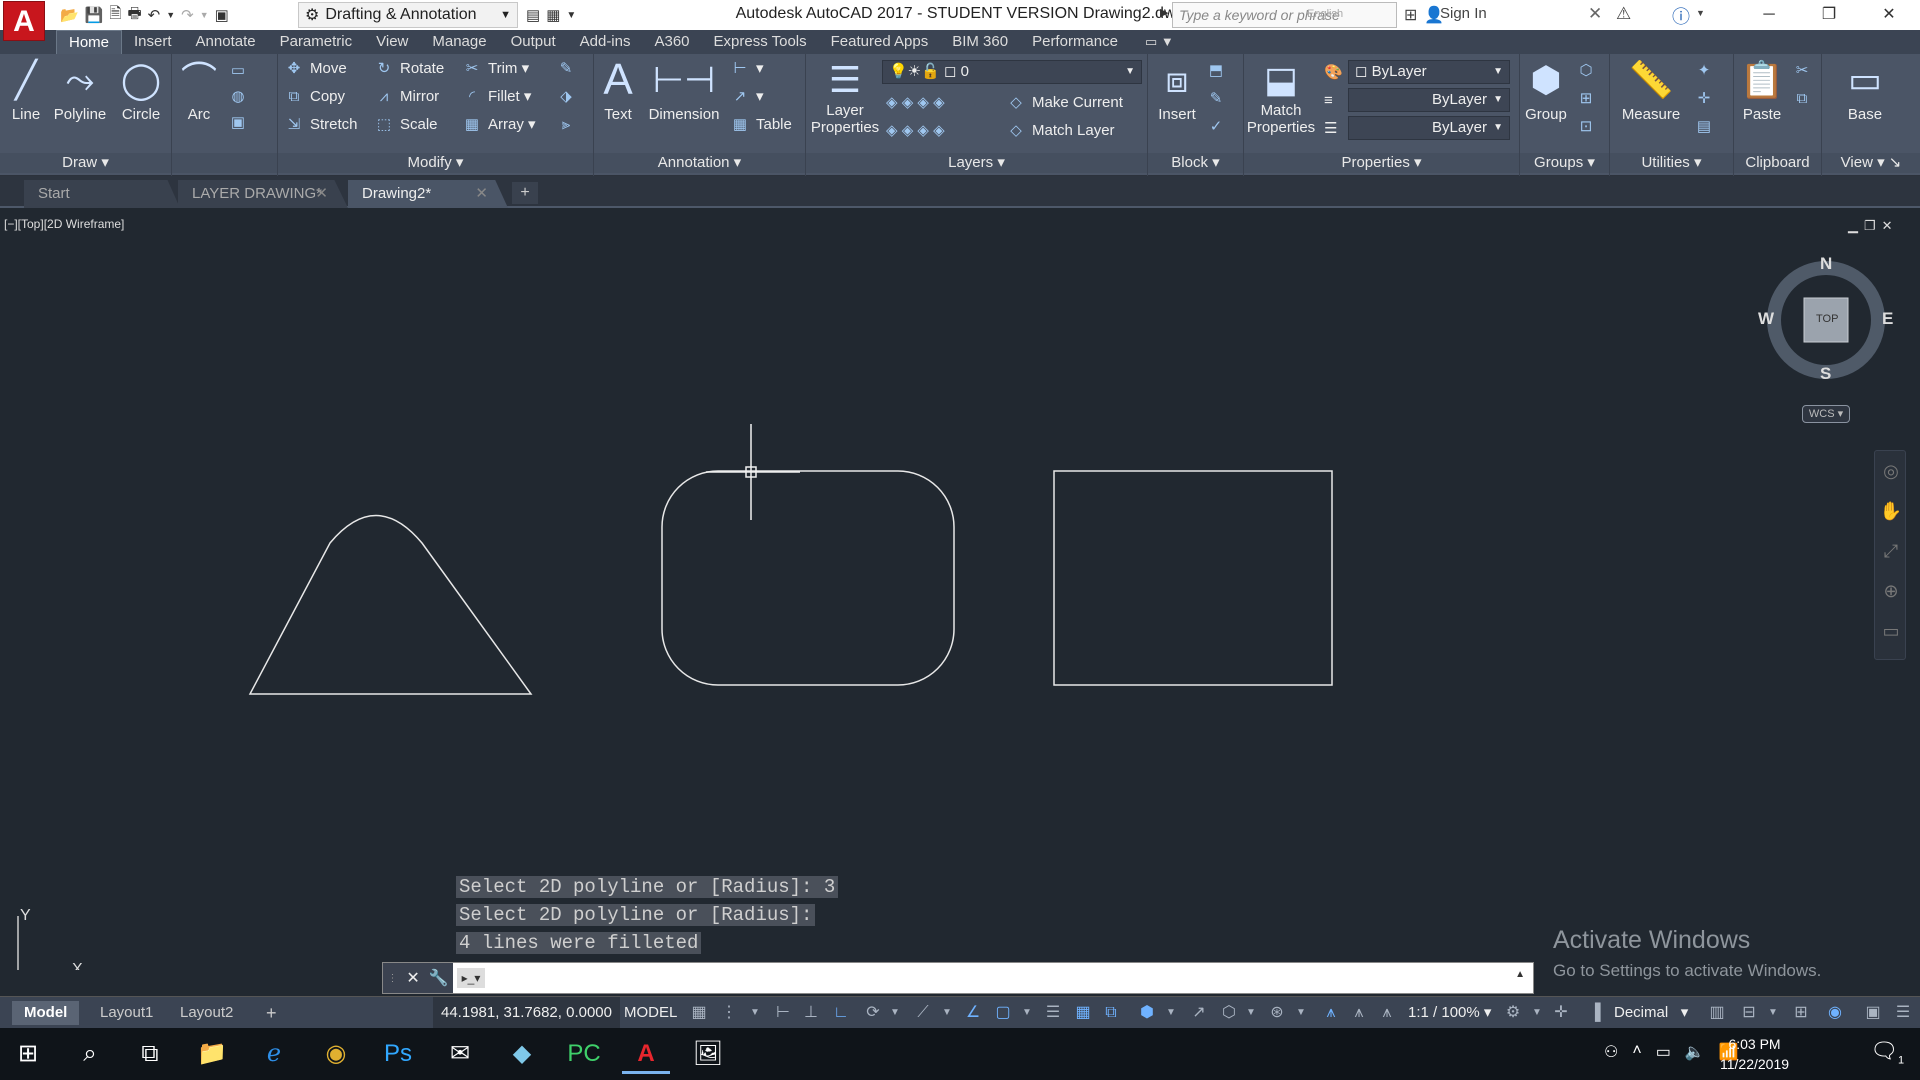 This screenshot has height=1080, width=1920. I want to click on quick-select-button: ✦, so click(1707, 71).